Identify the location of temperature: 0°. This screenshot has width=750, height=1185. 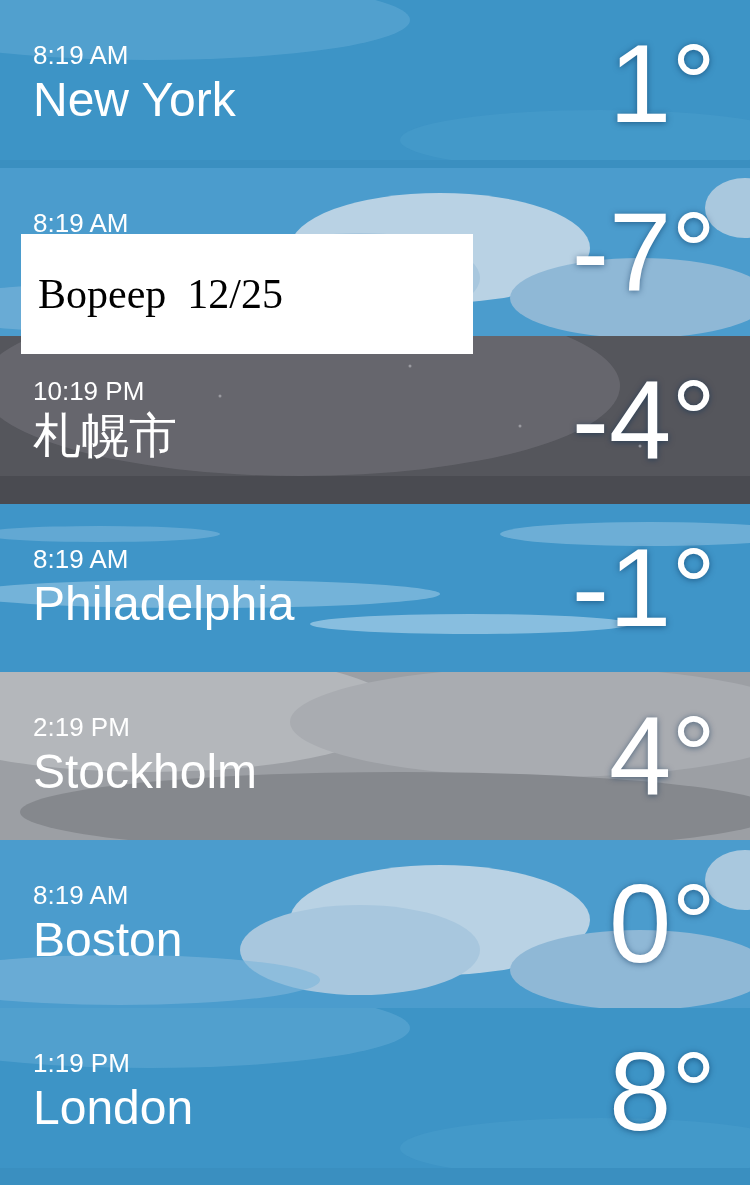
(662, 924).